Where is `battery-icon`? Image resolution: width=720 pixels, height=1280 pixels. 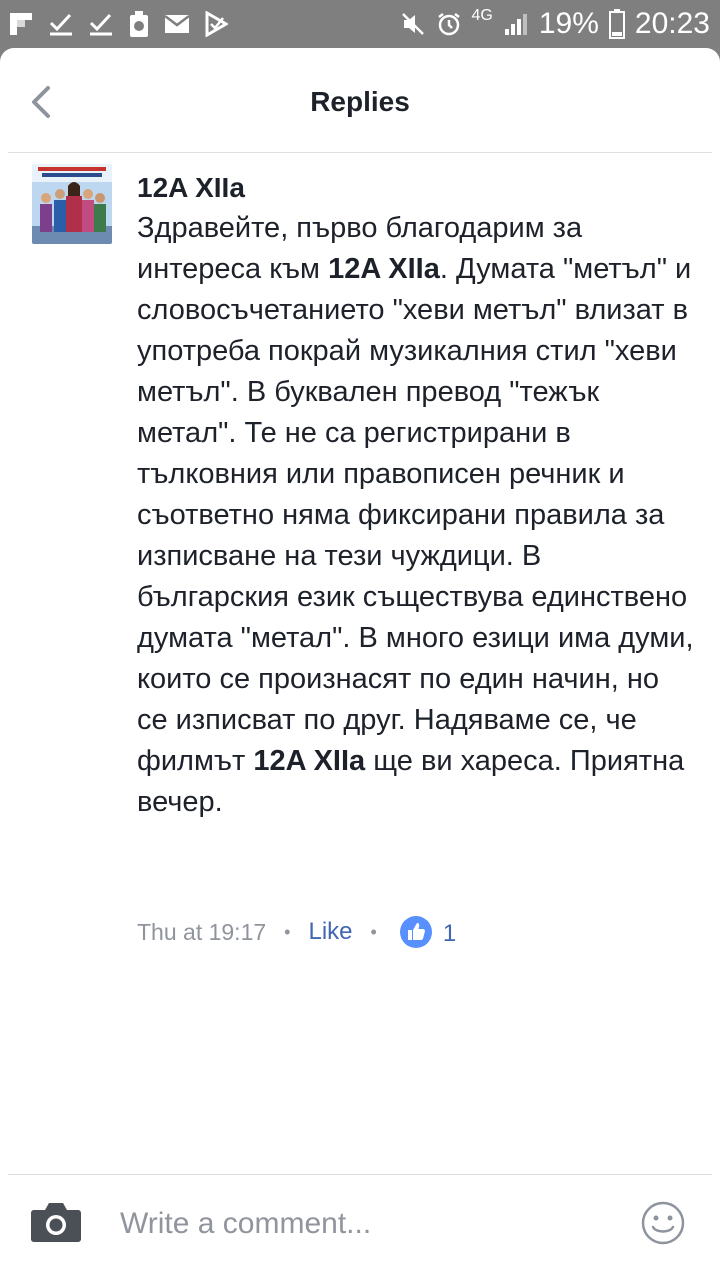
battery-icon is located at coordinates (616, 24).